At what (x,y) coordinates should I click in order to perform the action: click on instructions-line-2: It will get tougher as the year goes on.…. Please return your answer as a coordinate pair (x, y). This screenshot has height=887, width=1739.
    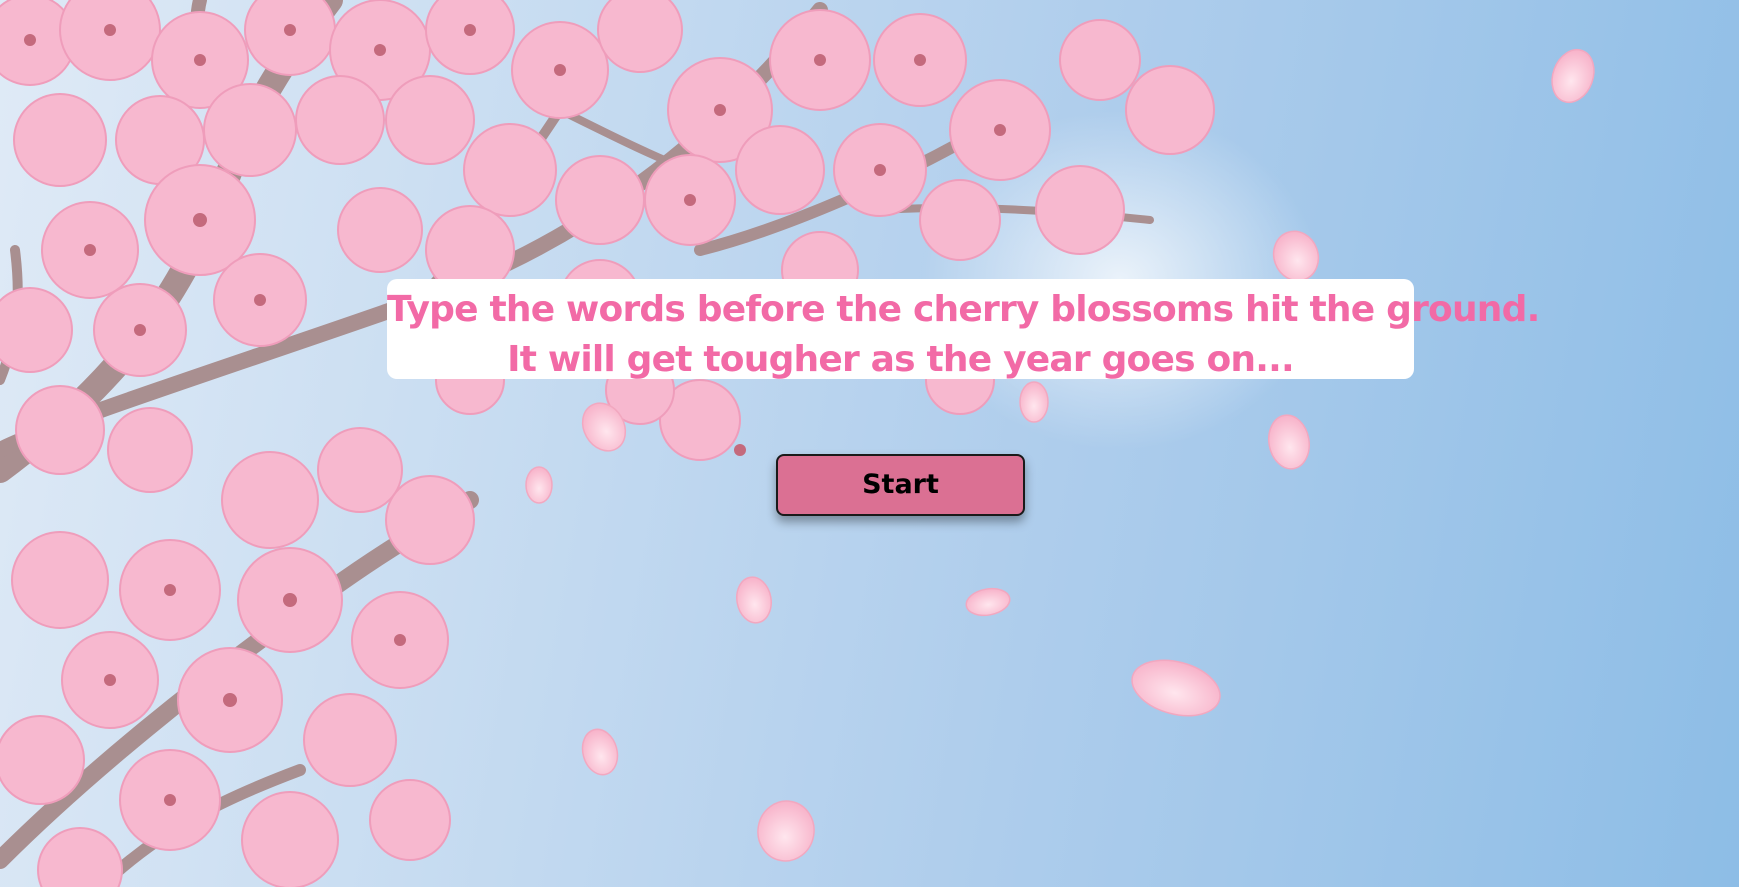
    Looking at the image, I should click on (901, 359).